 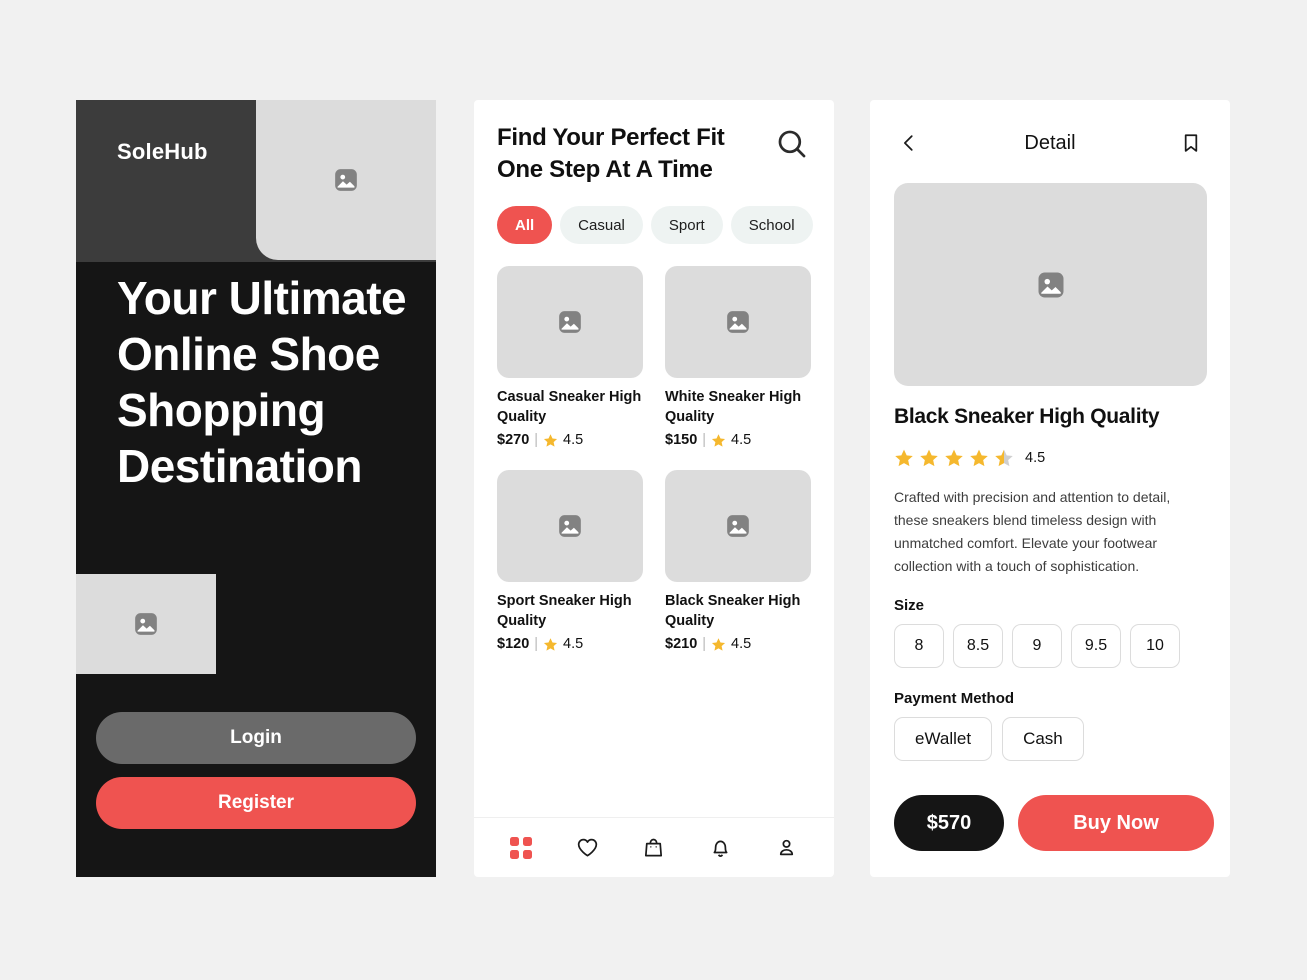 What do you see at coordinates (256, 803) in the screenshot?
I see `register-button: Register` at bounding box center [256, 803].